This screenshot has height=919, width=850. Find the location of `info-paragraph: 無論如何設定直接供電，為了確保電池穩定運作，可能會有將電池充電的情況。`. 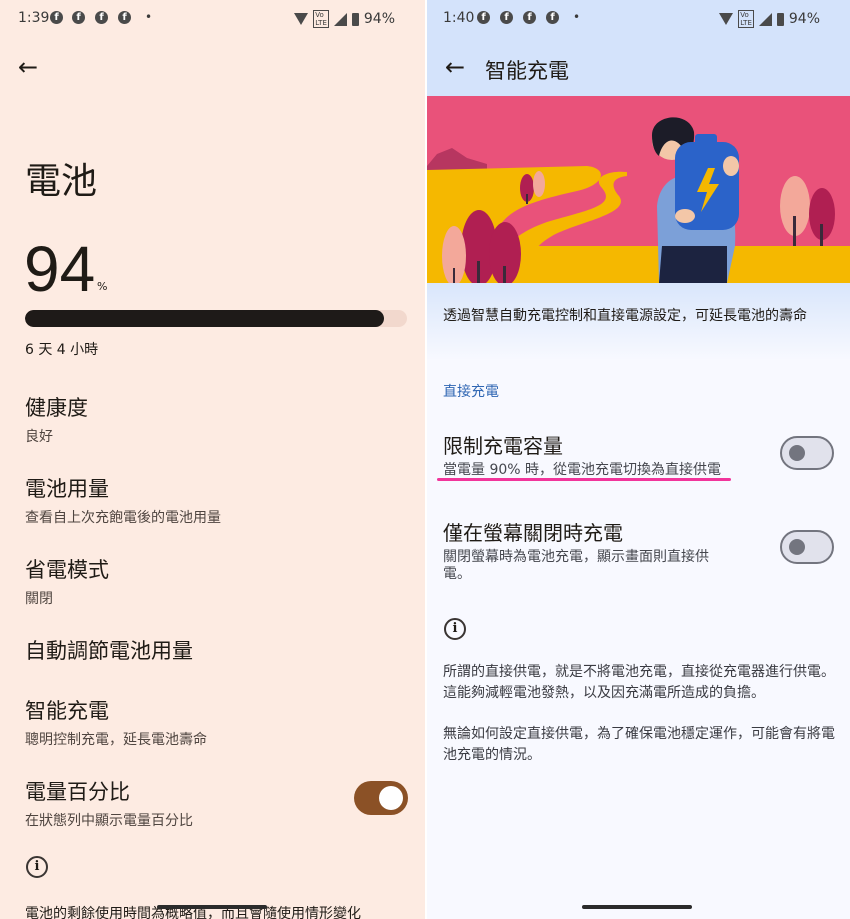

info-paragraph: 無論如何設定直接供電，為了確保電池穩定運作，可能會有將電池充電的情況。 is located at coordinates (639, 744).